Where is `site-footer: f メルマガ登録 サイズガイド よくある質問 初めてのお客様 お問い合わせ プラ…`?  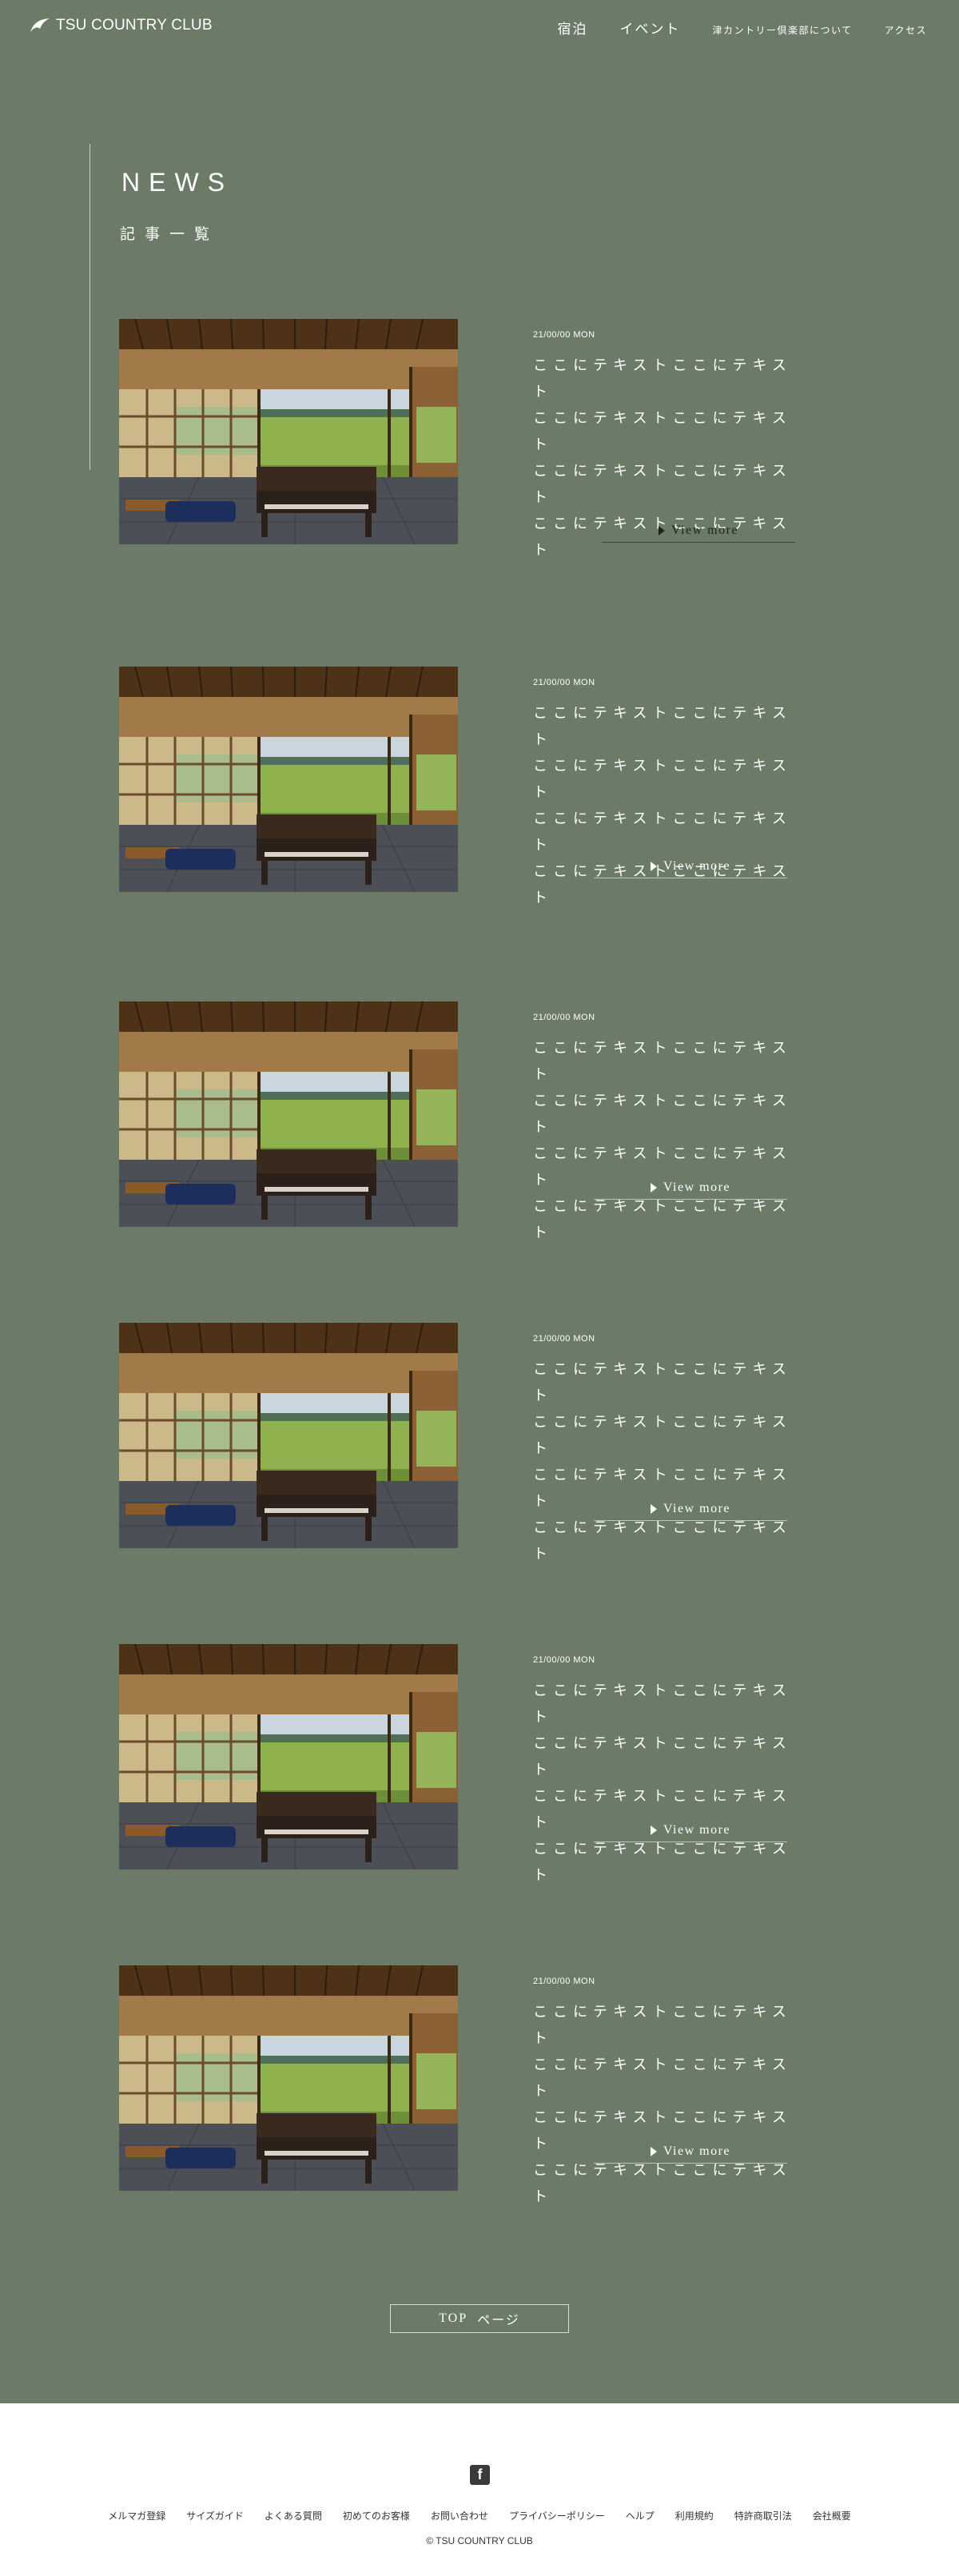
site-footer: f メルマガ登録 サイズガイド よくある質問 初めてのお客様 お問い合わせ プラ… is located at coordinates (479, 2489).